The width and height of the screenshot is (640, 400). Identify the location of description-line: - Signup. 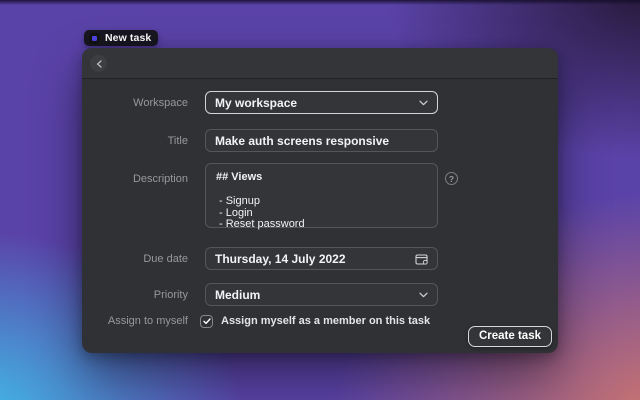
(239, 201).